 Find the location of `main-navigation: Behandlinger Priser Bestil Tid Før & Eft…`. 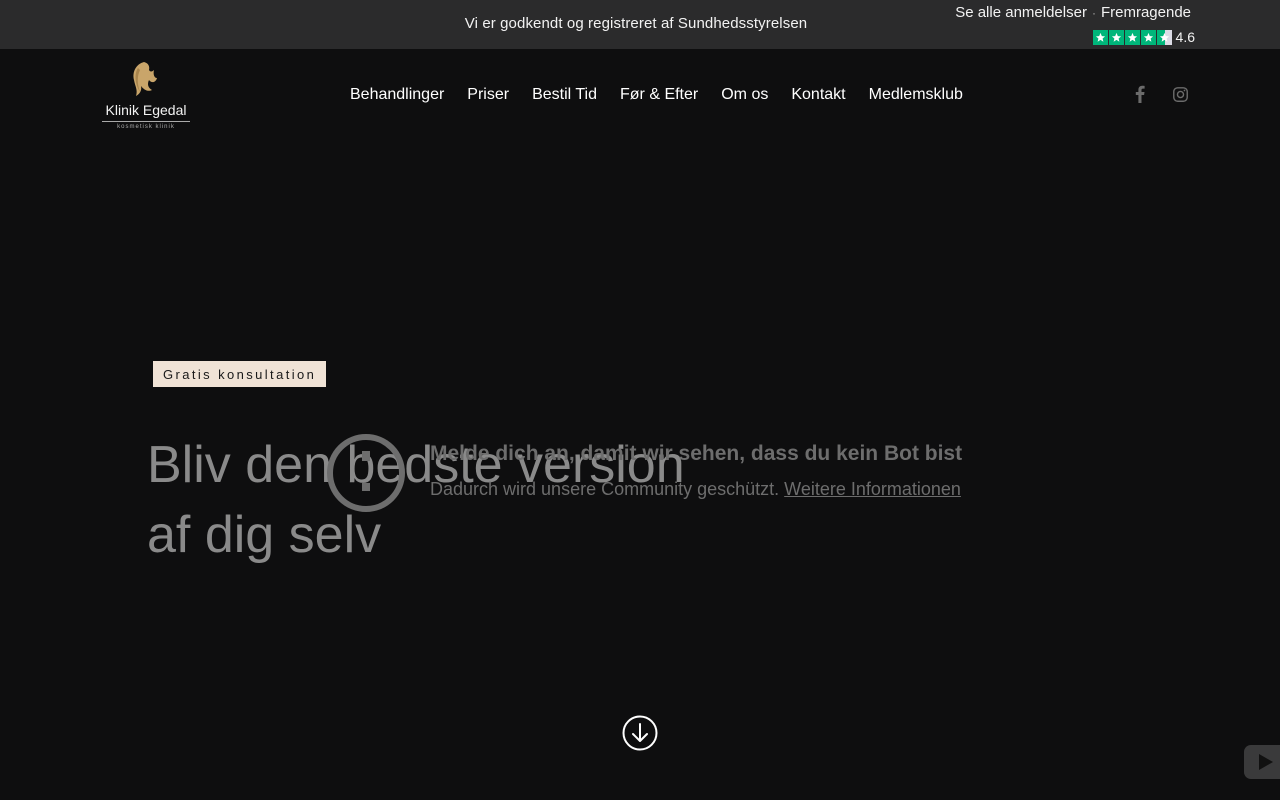

main-navigation: Behandlinger Priser Bestil Tid Før & Eft… is located at coordinates (668, 95).